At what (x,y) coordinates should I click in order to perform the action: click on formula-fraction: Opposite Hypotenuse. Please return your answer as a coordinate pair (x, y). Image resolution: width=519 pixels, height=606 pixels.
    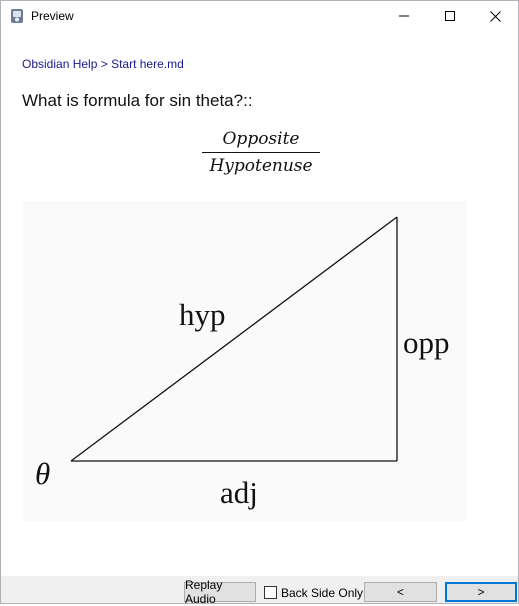
    Looking at the image, I should click on (261, 152).